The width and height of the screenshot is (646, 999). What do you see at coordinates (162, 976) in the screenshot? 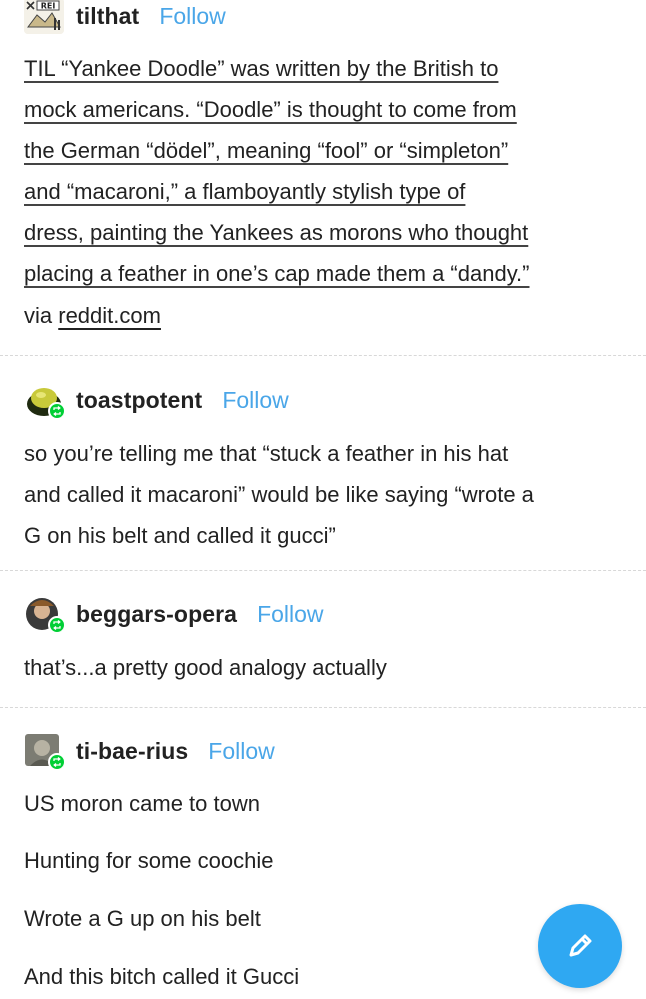
I see `body-line: And this bitch called it Gucci` at bounding box center [162, 976].